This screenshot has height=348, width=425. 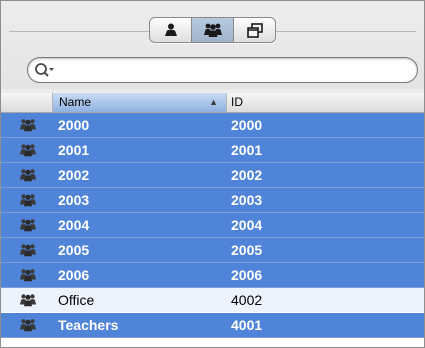 What do you see at coordinates (212, 300) in the screenshot?
I see `table-row: Office 4002` at bounding box center [212, 300].